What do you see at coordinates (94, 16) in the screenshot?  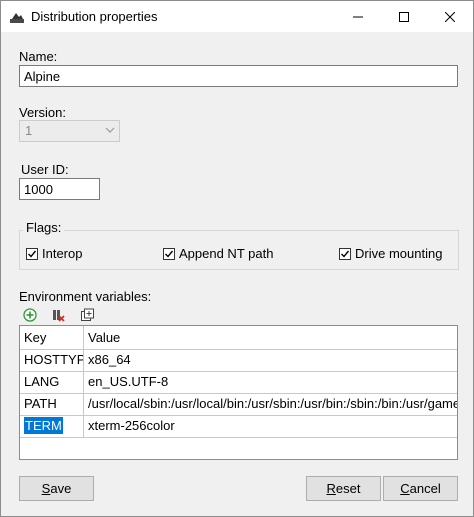 I see `window-title: Distribution properties` at bounding box center [94, 16].